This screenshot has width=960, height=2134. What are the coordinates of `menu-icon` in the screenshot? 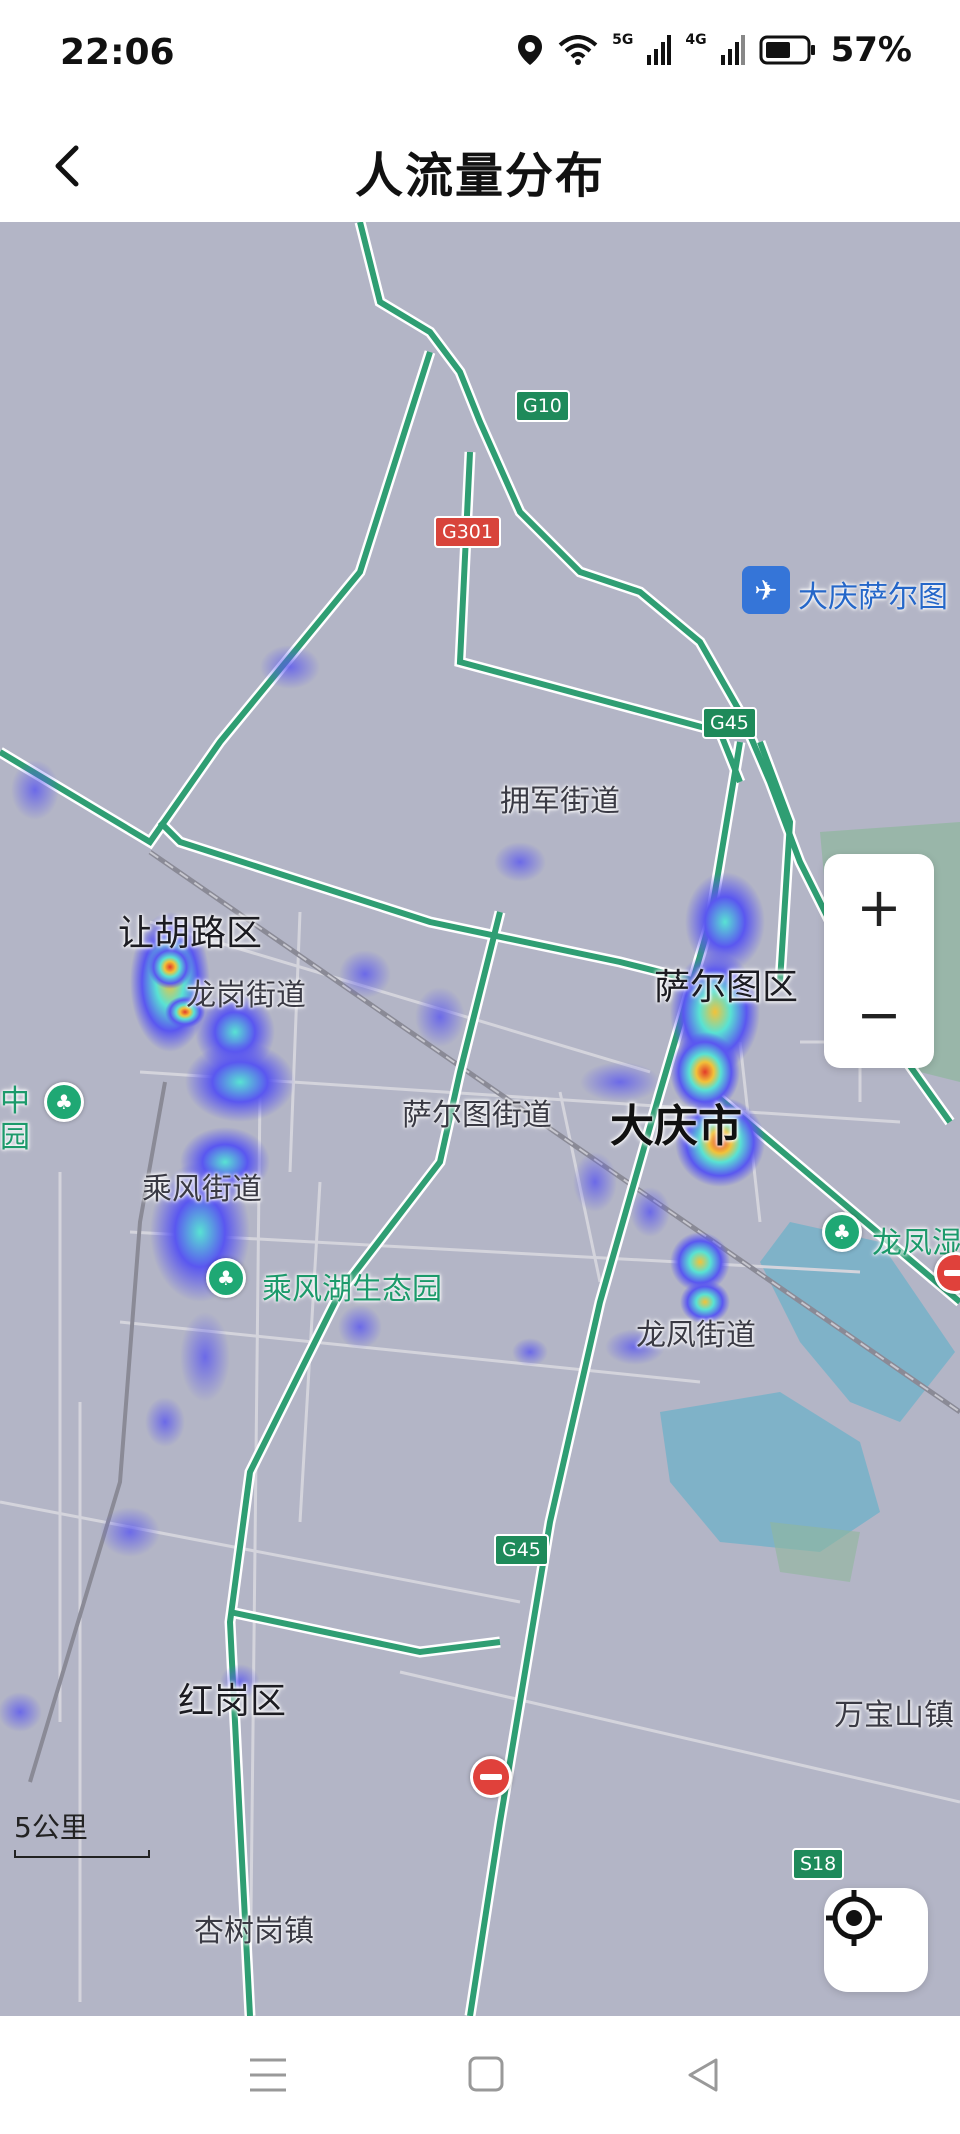 It's located at (268, 2075).